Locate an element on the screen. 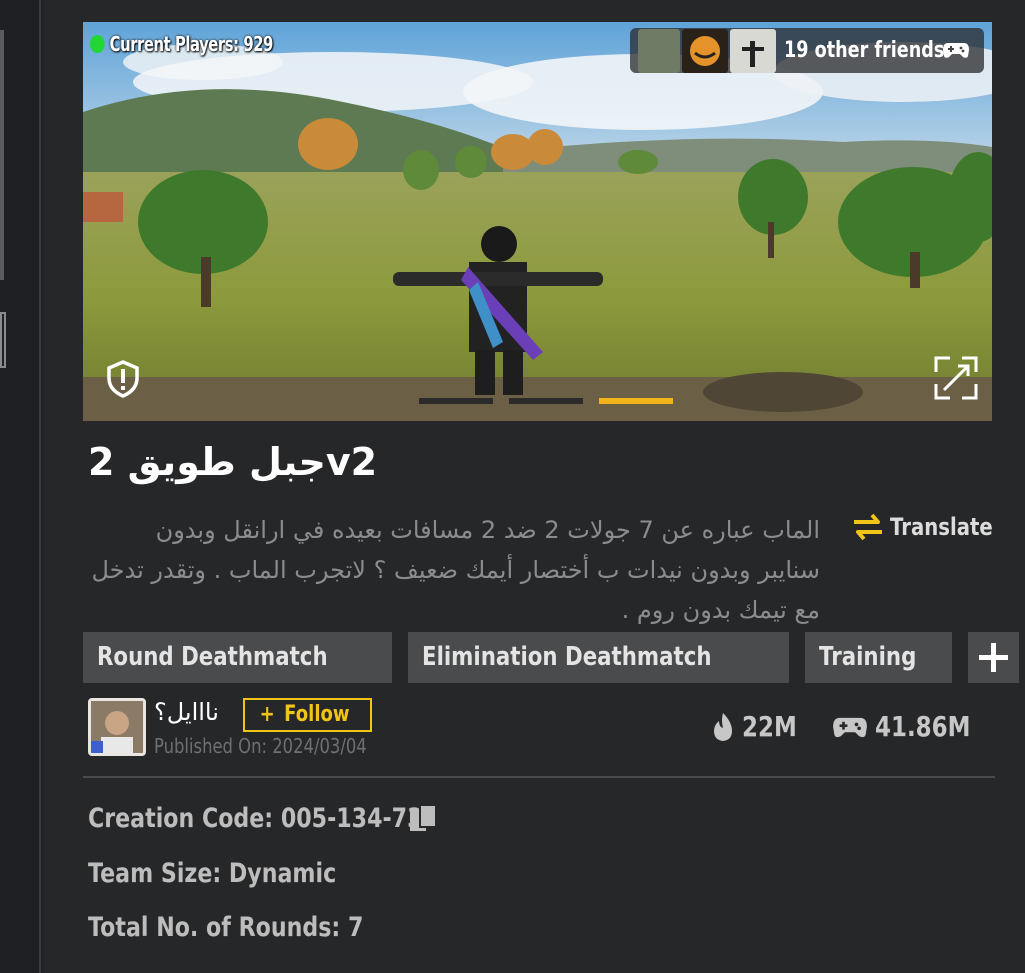 The height and width of the screenshot is (973, 1025). shield-alert-icon is located at coordinates (123, 379).